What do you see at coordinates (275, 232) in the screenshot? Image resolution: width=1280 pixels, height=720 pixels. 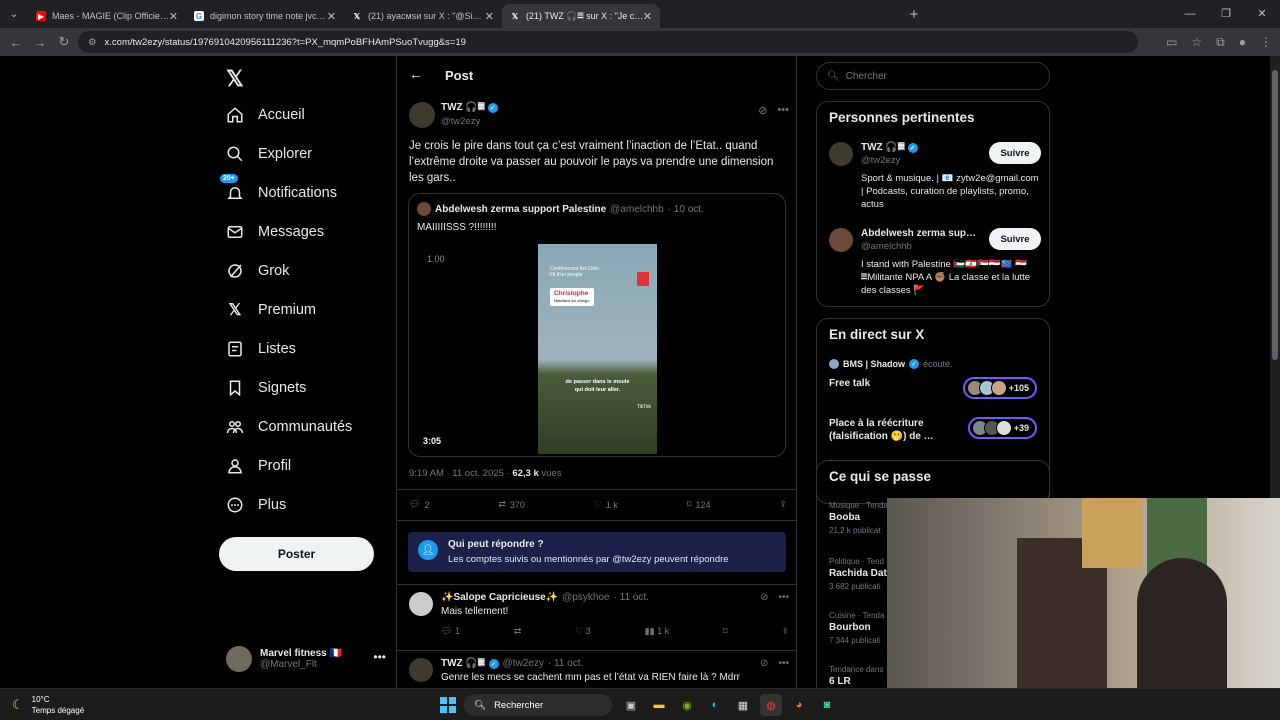 I see `nav-item-messages: Messages` at bounding box center [275, 232].